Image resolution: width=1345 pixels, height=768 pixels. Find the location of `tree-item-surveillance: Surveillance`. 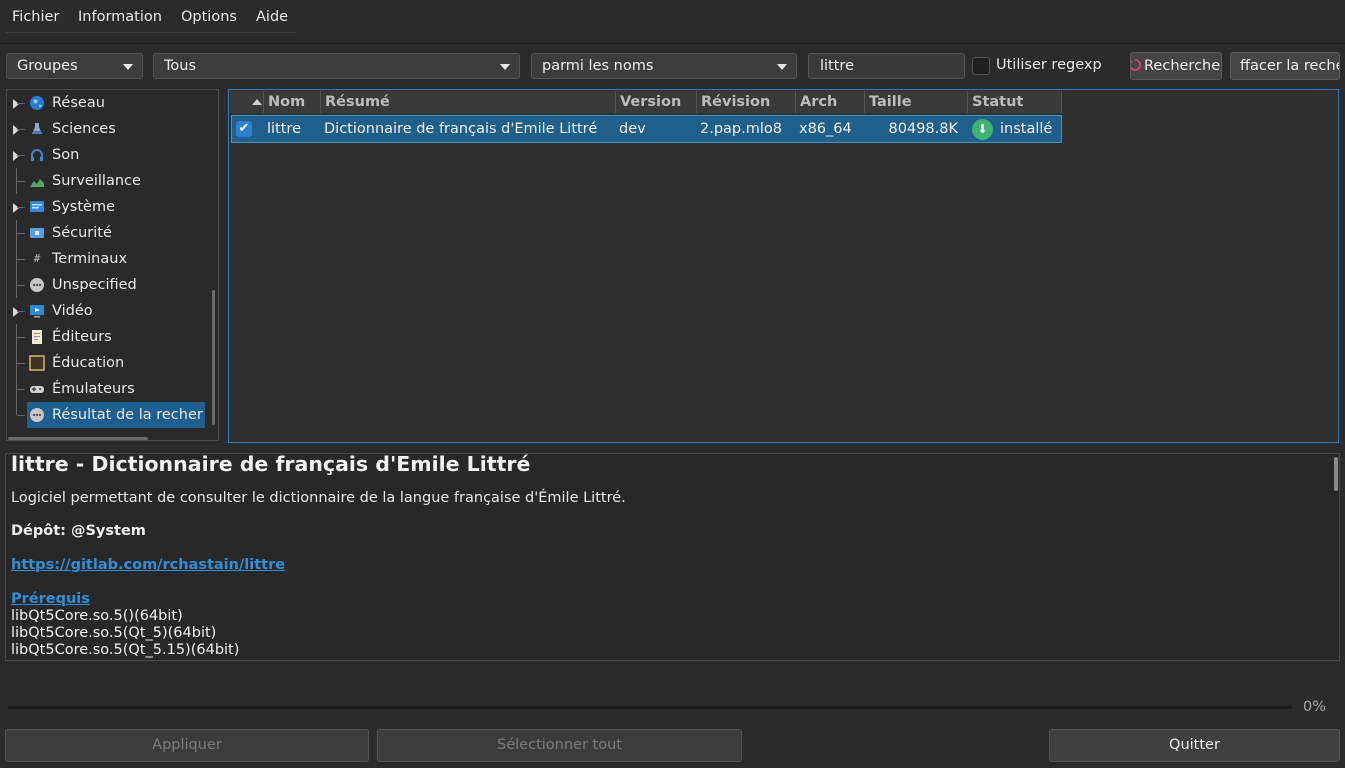

tree-item-surveillance: Surveillance is located at coordinates (107, 181).